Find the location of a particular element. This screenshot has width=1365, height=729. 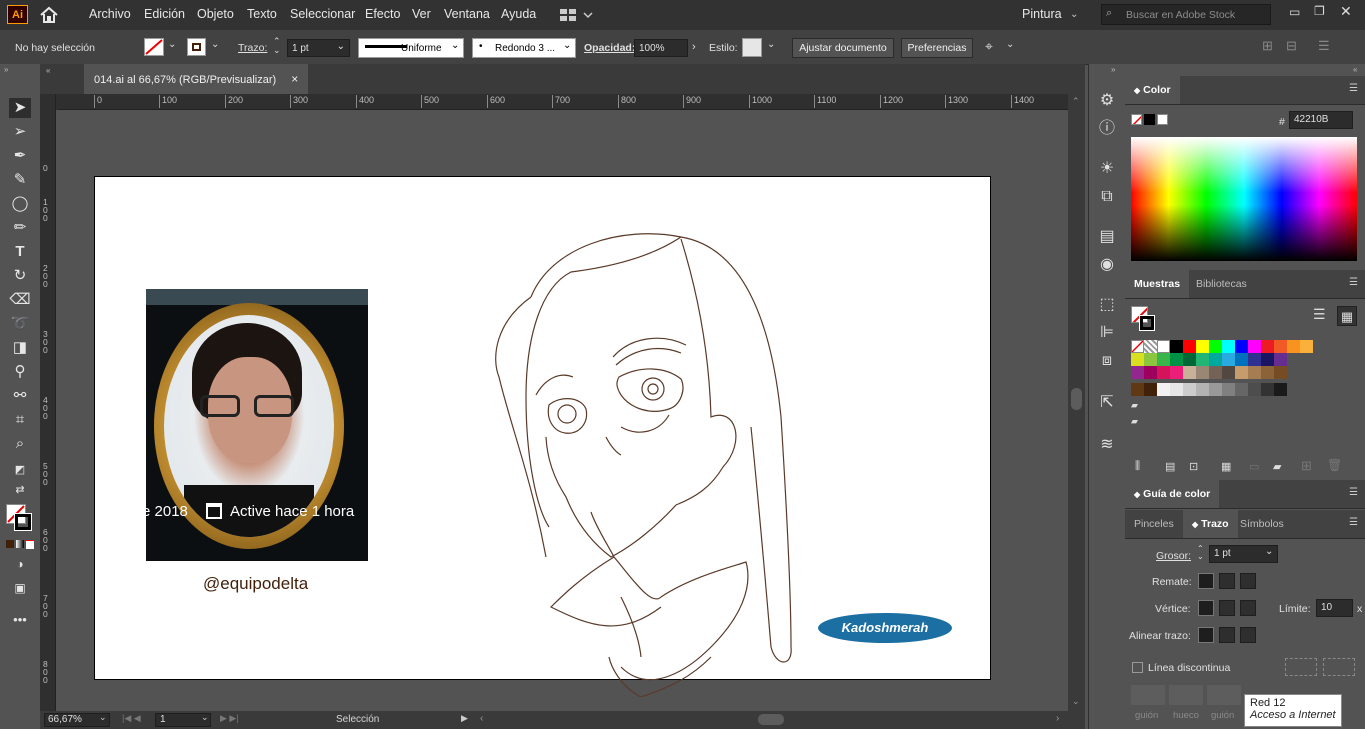

menu-edicion: Edición is located at coordinates (164, 14).